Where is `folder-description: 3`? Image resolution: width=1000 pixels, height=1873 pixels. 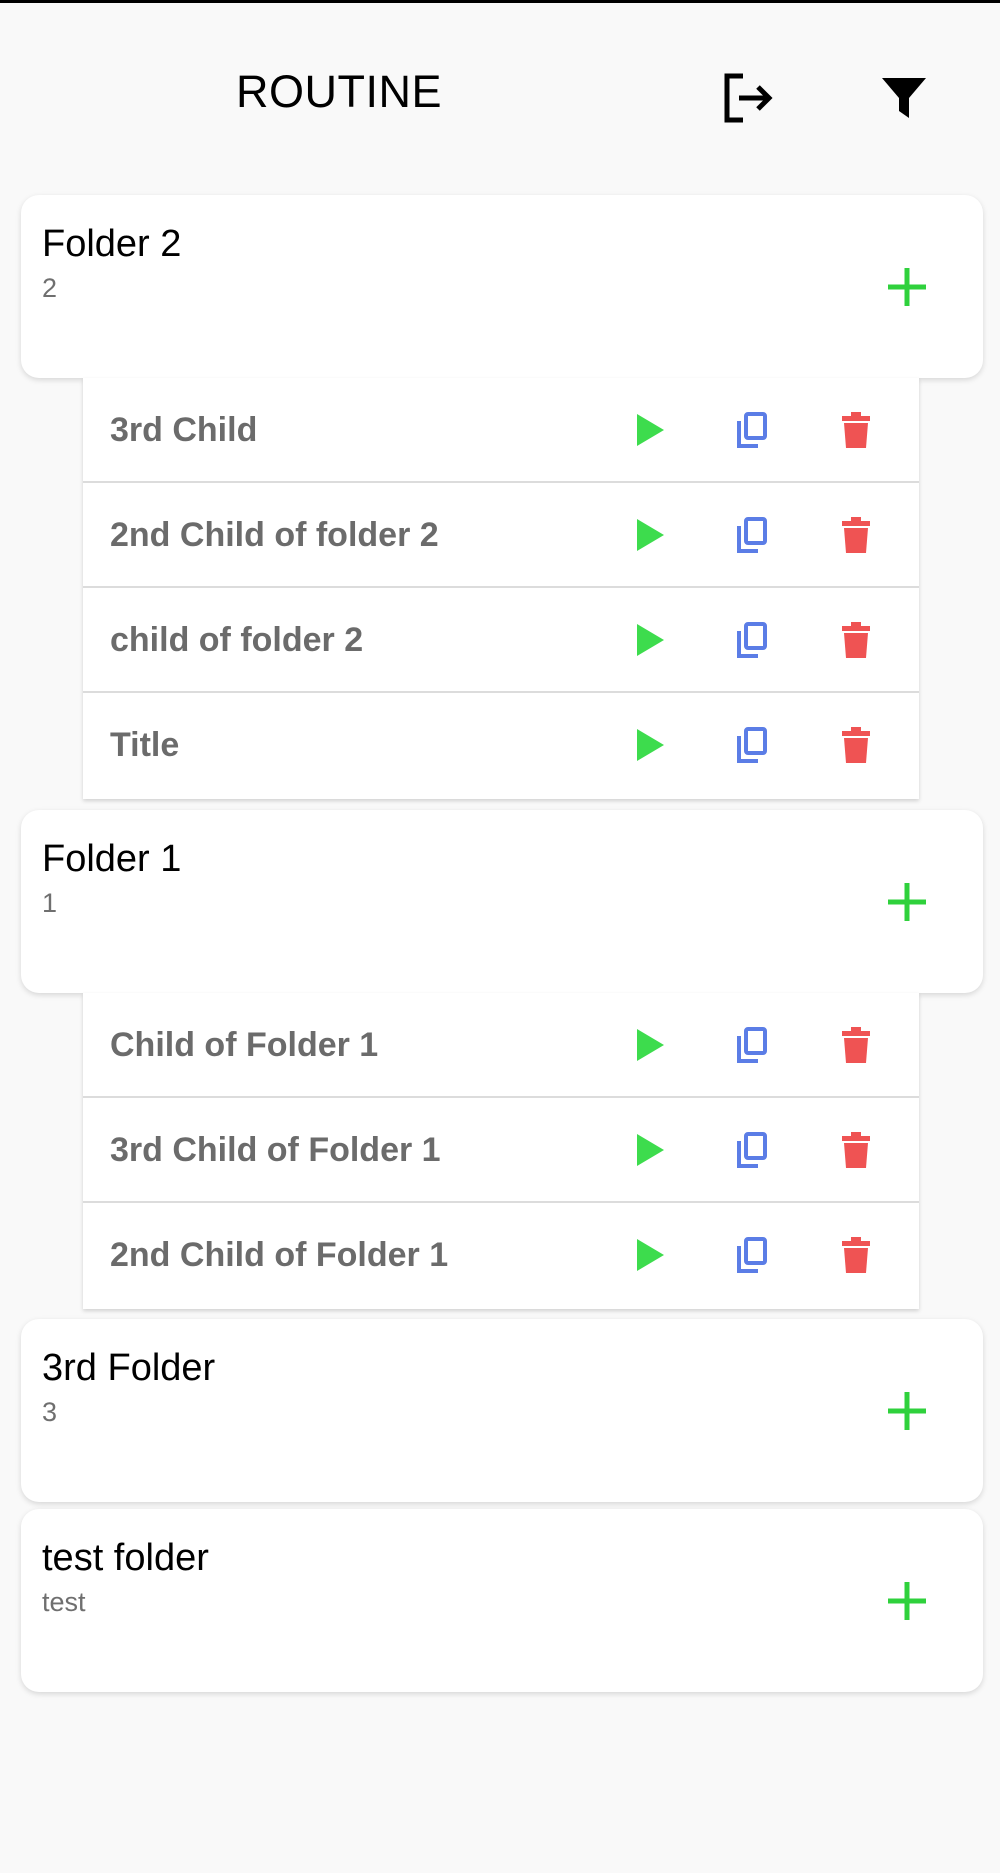
folder-description: 3 is located at coordinates (50, 1412).